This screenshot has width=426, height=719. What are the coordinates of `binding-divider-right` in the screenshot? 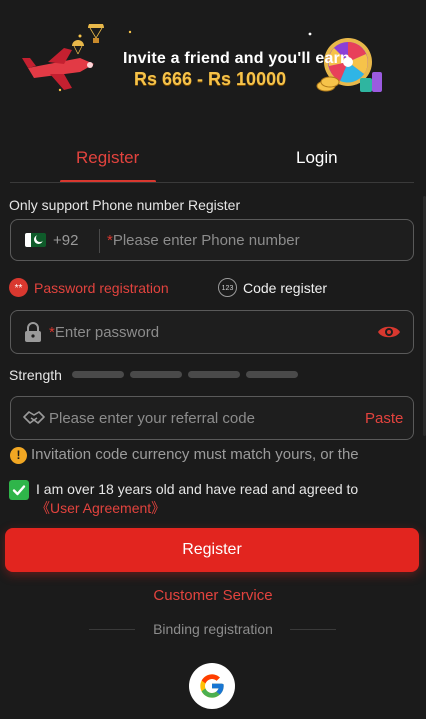 It's located at (313, 629).